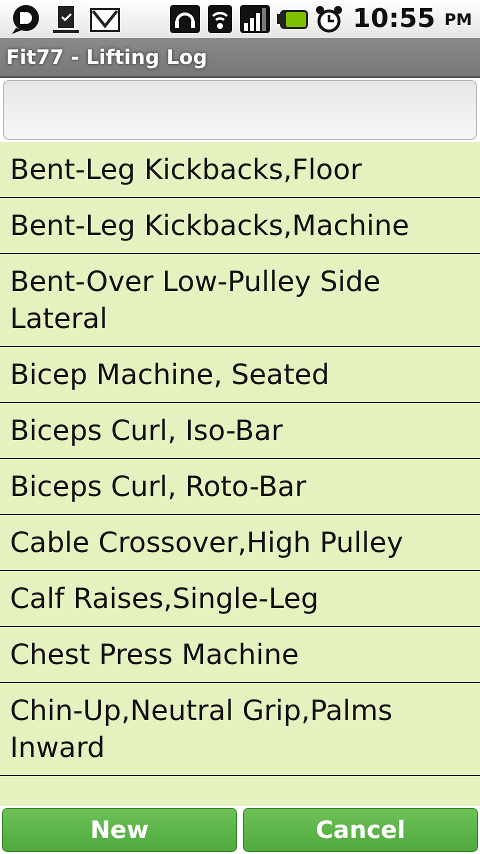 Image resolution: width=480 pixels, height=854 pixels. I want to click on signal-icon, so click(254, 19).